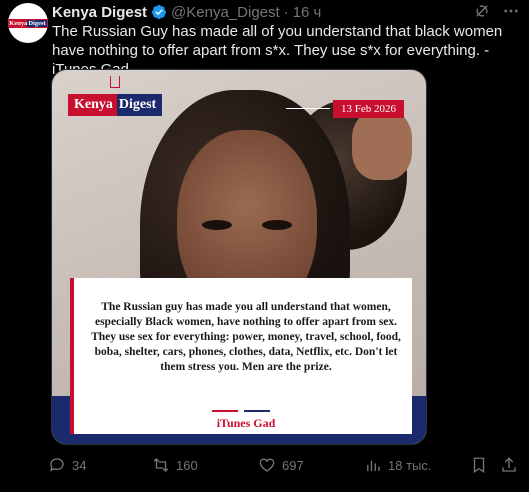 The height and width of the screenshot is (492, 529). What do you see at coordinates (267, 465) in the screenshot?
I see `heart-icon` at bounding box center [267, 465].